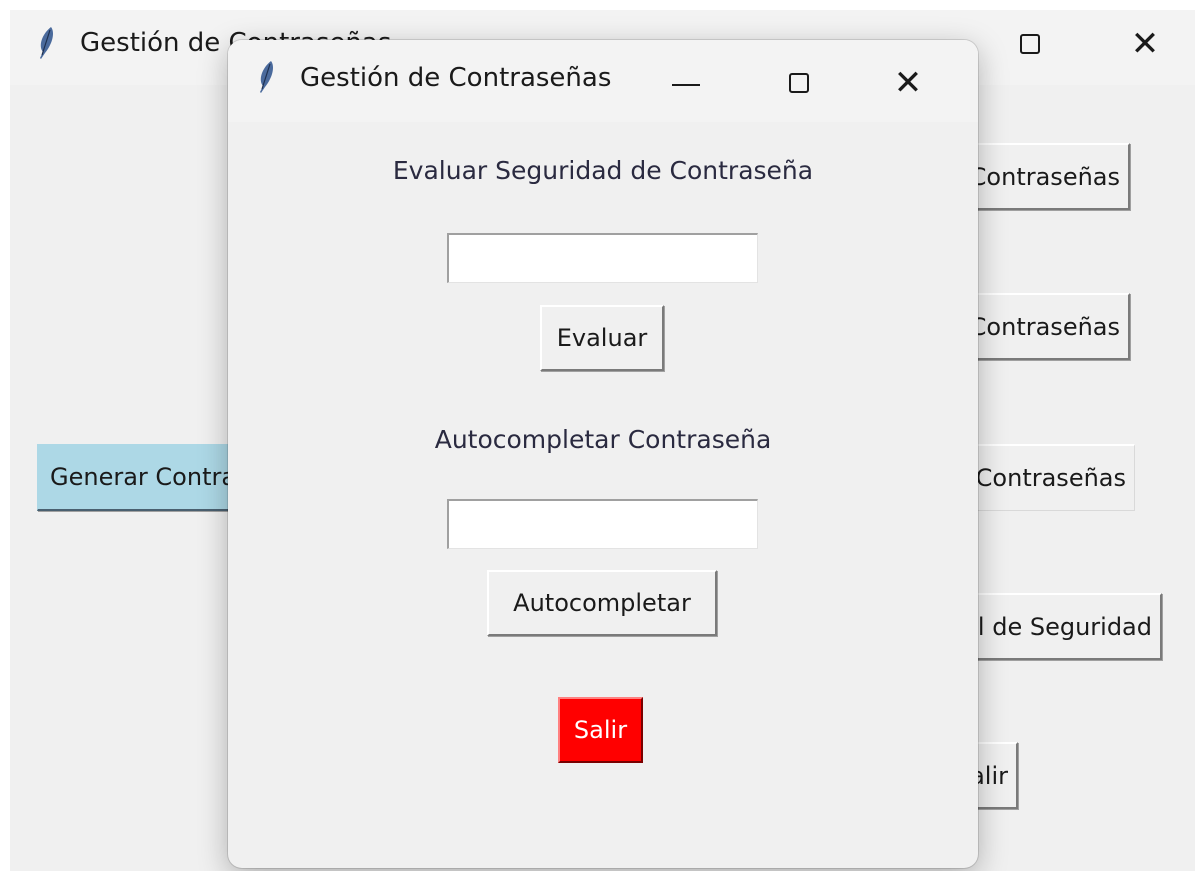  I want to click on evaluate-button: Evaluar, so click(602, 338).